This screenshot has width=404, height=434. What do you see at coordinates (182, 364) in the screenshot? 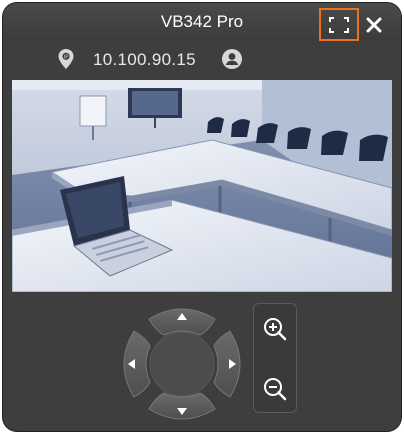
I see `ptz-direction-pad` at bounding box center [182, 364].